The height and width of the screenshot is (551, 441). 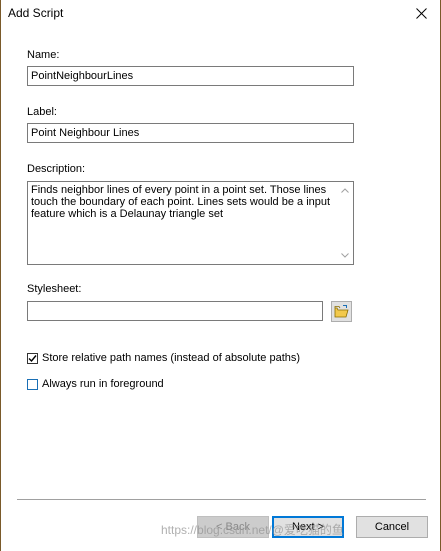 I want to click on description-label: Description:, so click(x=56, y=169).